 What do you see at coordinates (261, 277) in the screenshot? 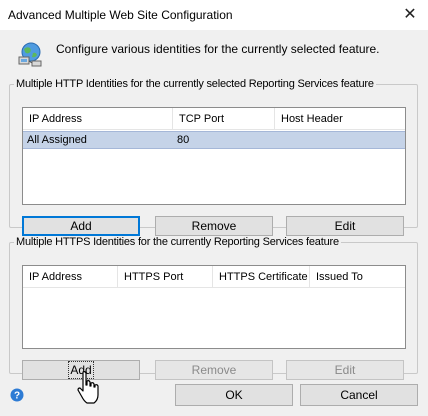
I see `column-header-https-certificate: HTTPS Certificate` at bounding box center [261, 277].